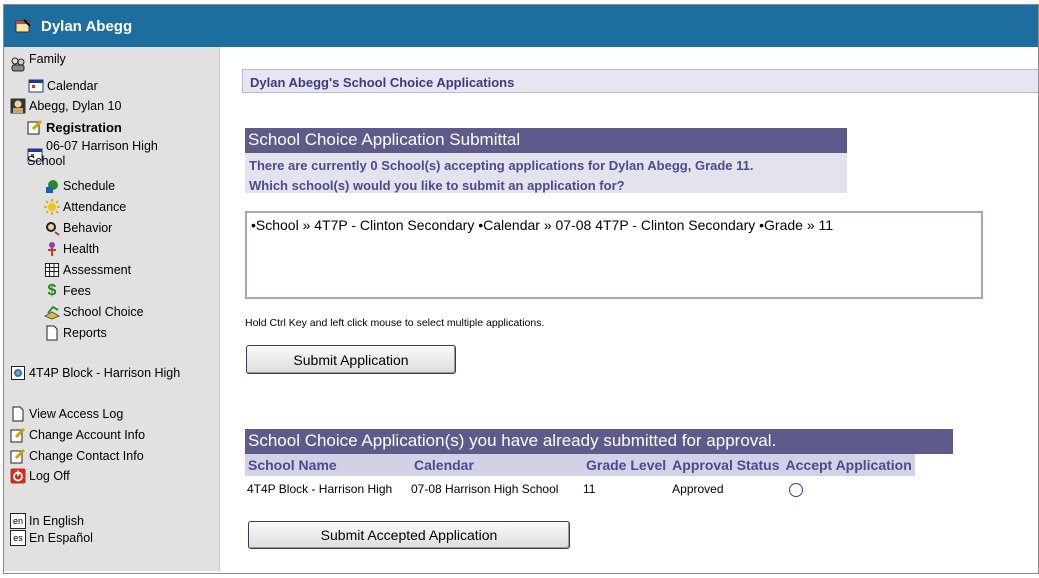  What do you see at coordinates (18, 64) in the screenshot?
I see `family-icon` at bounding box center [18, 64].